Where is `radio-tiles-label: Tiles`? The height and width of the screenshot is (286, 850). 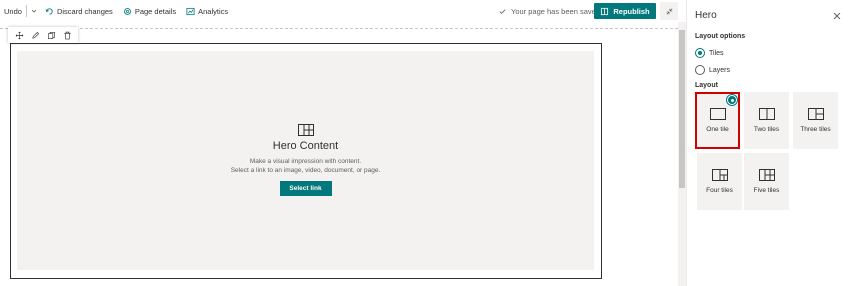
radio-tiles-label: Tiles is located at coordinates (716, 53).